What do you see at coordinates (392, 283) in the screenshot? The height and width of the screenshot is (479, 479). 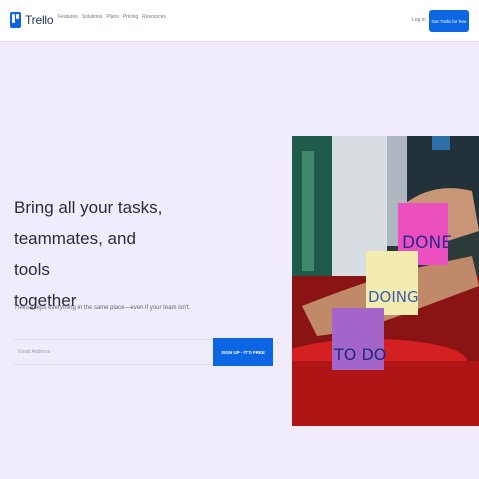 I see `note-doing: DOING` at bounding box center [392, 283].